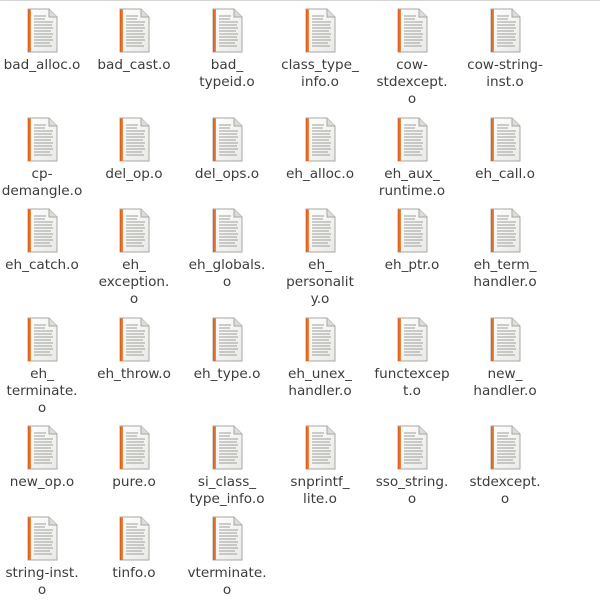 The image size is (600, 612). I want to click on file-item: tinfo.o, so click(134, 549).